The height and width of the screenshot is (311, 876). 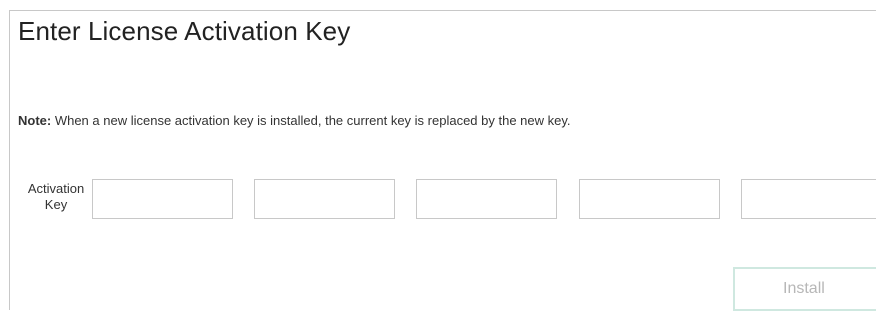 What do you see at coordinates (35, 120) in the screenshot?
I see `note-label: Note:` at bounding box center [35, 120].